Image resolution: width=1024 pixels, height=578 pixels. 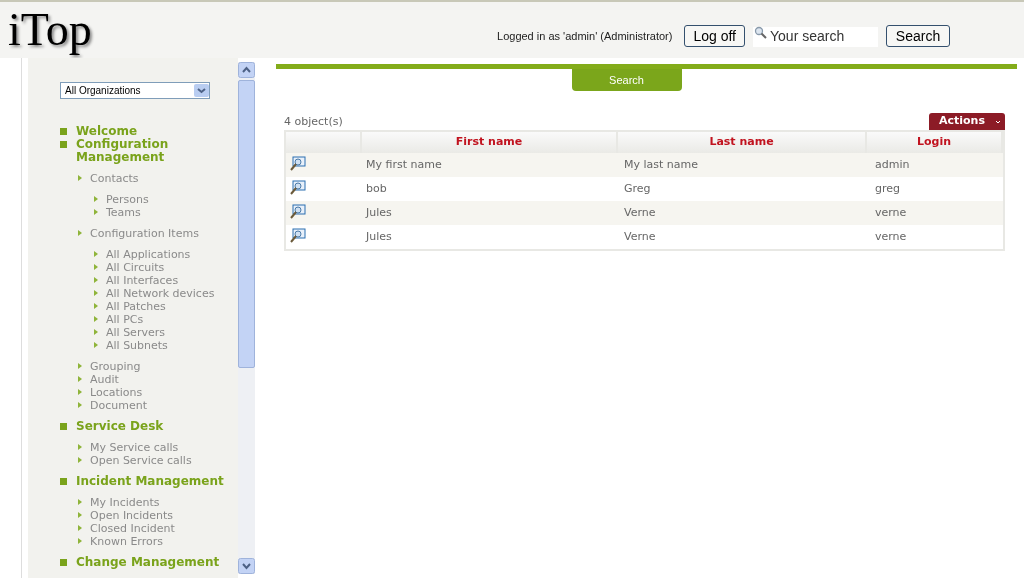 I want to click on menu-item: All Applications, so click(x=148, y=254).